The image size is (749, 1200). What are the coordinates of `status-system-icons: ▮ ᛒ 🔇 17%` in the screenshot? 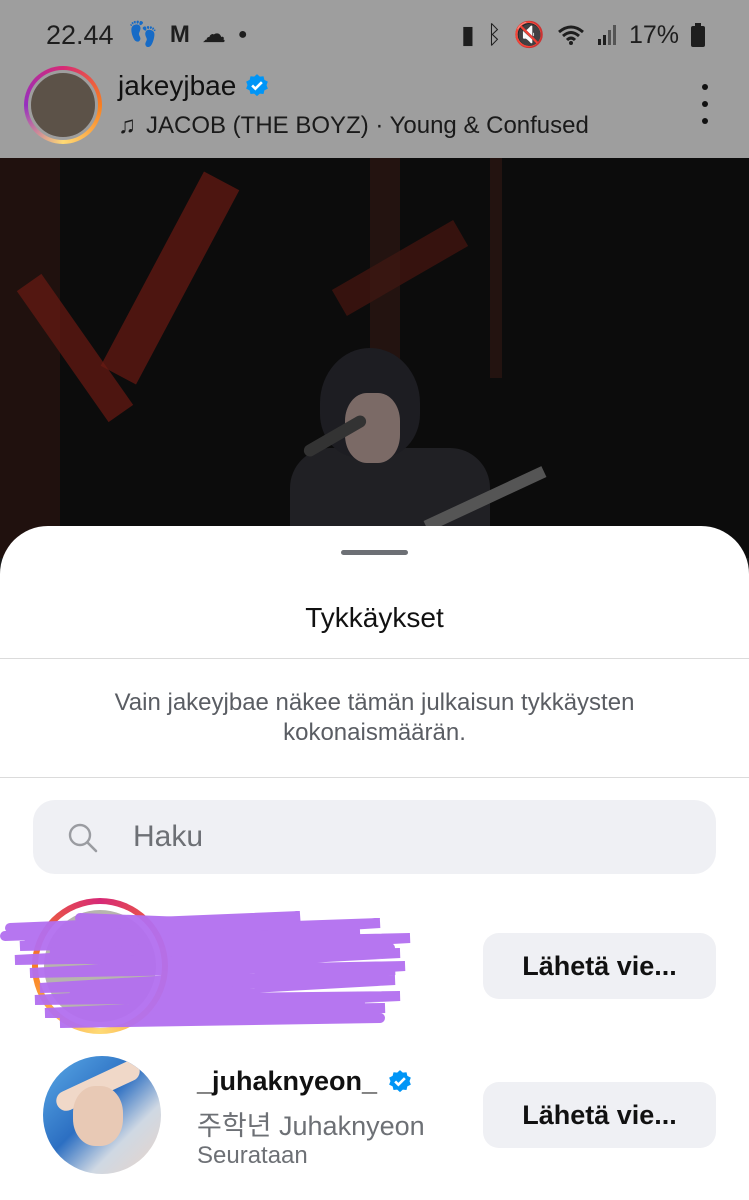 It's located at (583, 35).